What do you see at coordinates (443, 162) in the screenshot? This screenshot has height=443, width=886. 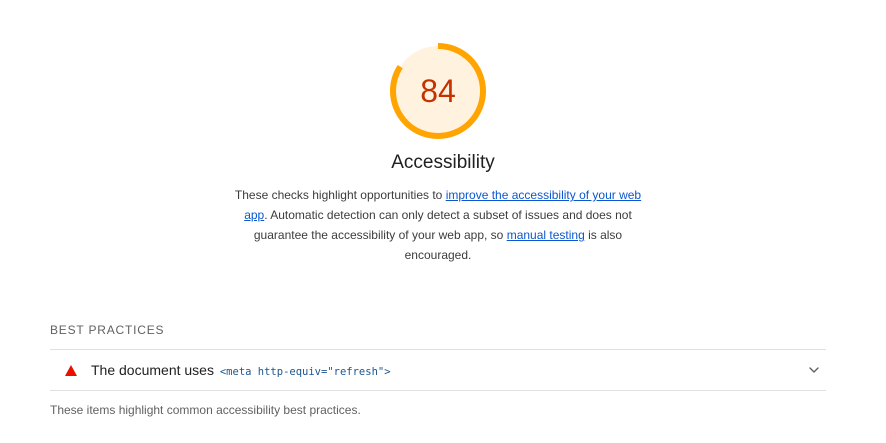 I see `category-title: Accessibility` at bounding box center [443, 162].